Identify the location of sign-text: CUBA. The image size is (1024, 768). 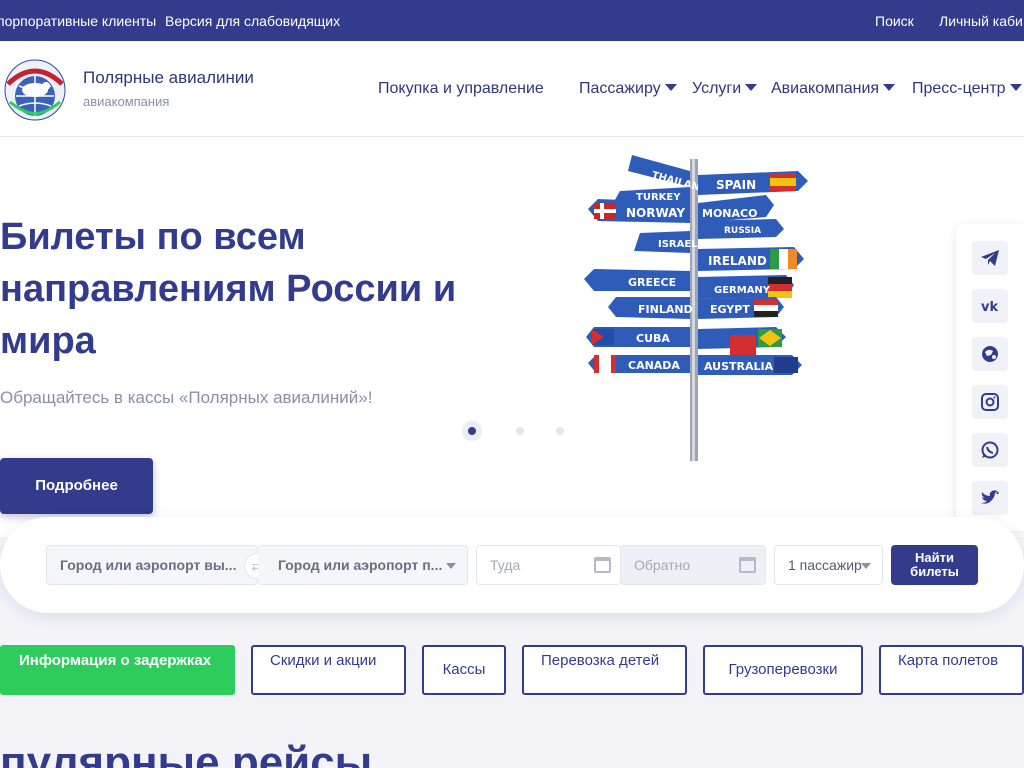
(653, 338).